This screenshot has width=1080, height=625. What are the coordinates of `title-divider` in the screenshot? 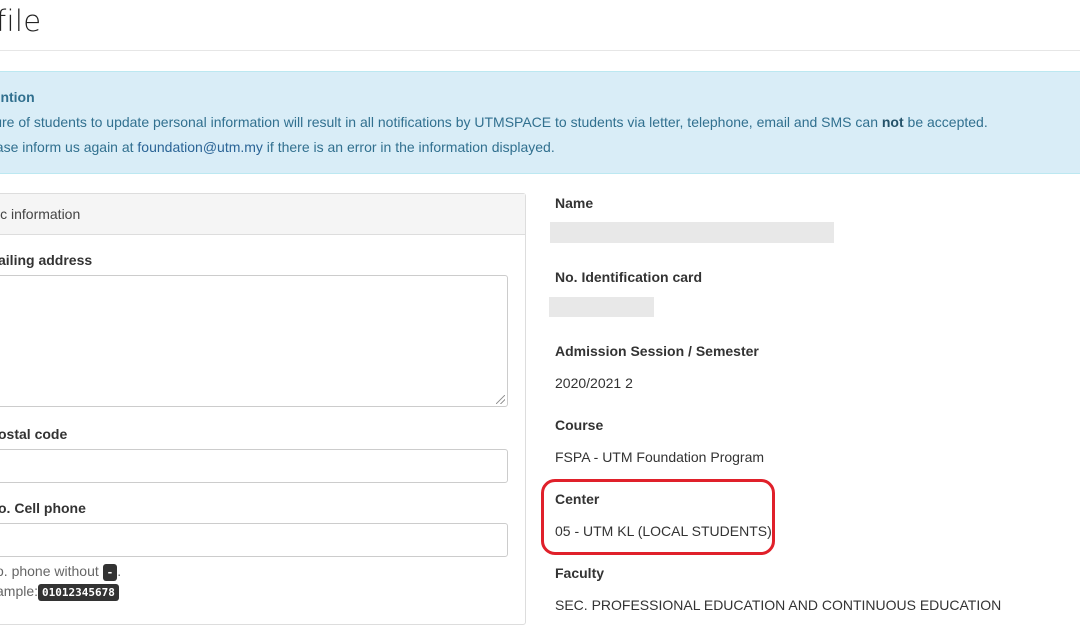 It's located at (540, 50).